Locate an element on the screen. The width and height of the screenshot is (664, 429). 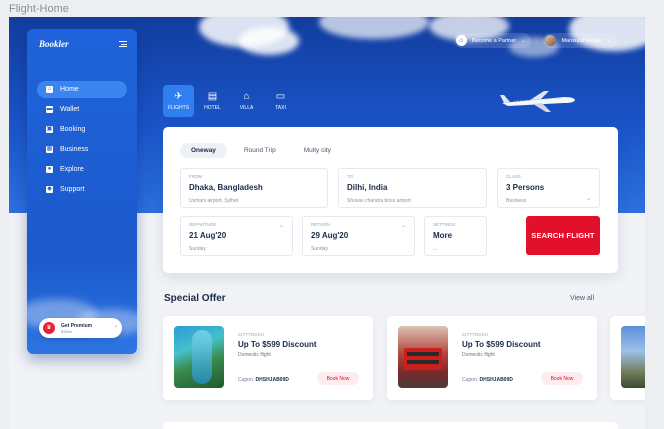
trip-type-selector: Oneway Round Trip Multy city is located at coordinates (261, 150).